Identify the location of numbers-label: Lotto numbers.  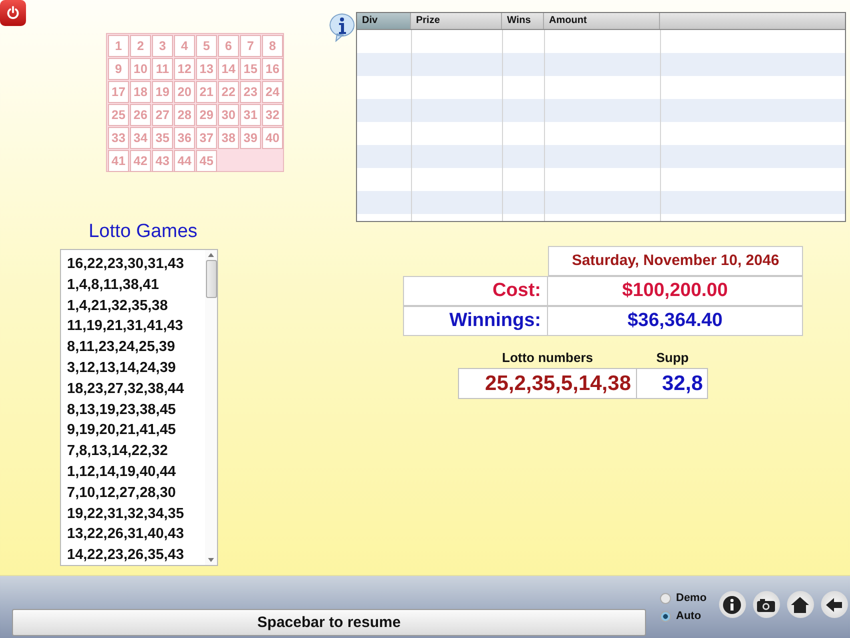
(547, 358).